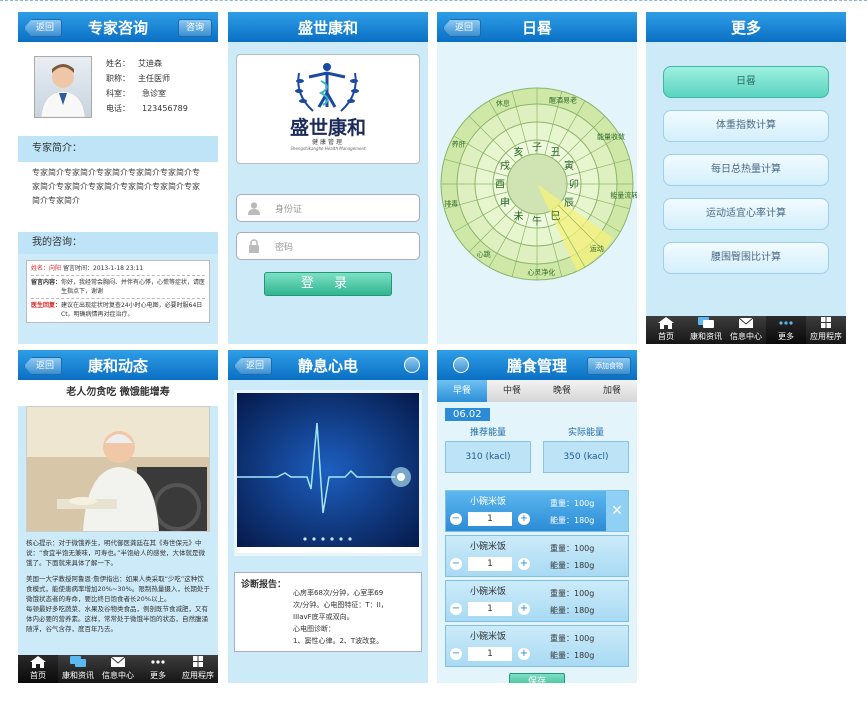 This screenshot has width=867, height=705. Describe the element at coordinates (503, 102) in the screenshot. I see `dial-outer-label: 休息` at that location.